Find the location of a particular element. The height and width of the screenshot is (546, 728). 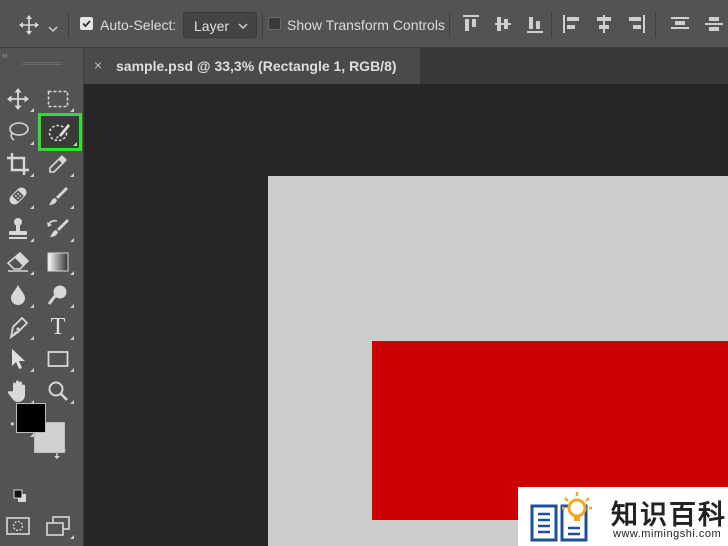

quick-selection-icon is located at coordinates (59, 133).